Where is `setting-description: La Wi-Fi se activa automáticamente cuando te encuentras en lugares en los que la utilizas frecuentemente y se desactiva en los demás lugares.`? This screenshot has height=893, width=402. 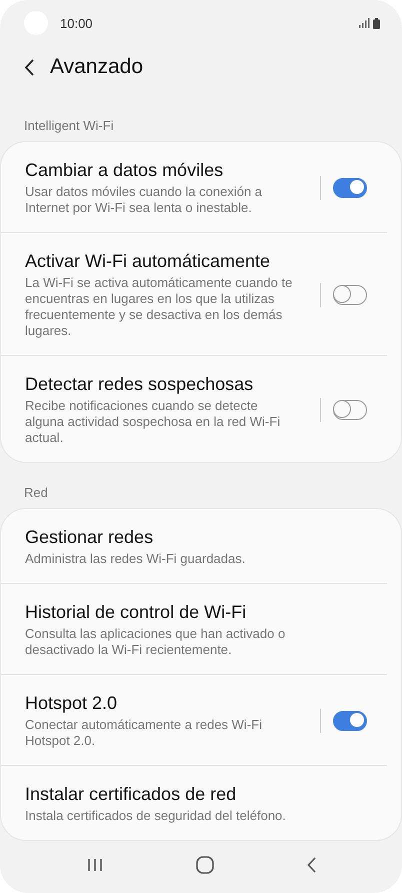 setting-description: La Wi-Fi se activa automáticamente cuando te encuentras en lugares en los que la utilizas frecuentemente y se desactiva en los demás lugares. is located at coordinates (159, 307).